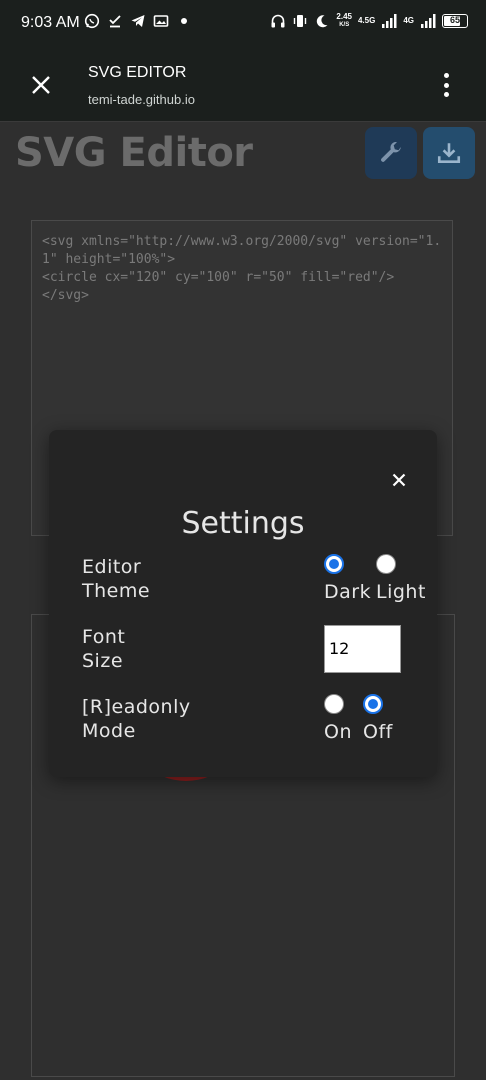  I want to click on readonly-off-radio, so click(373, 704).